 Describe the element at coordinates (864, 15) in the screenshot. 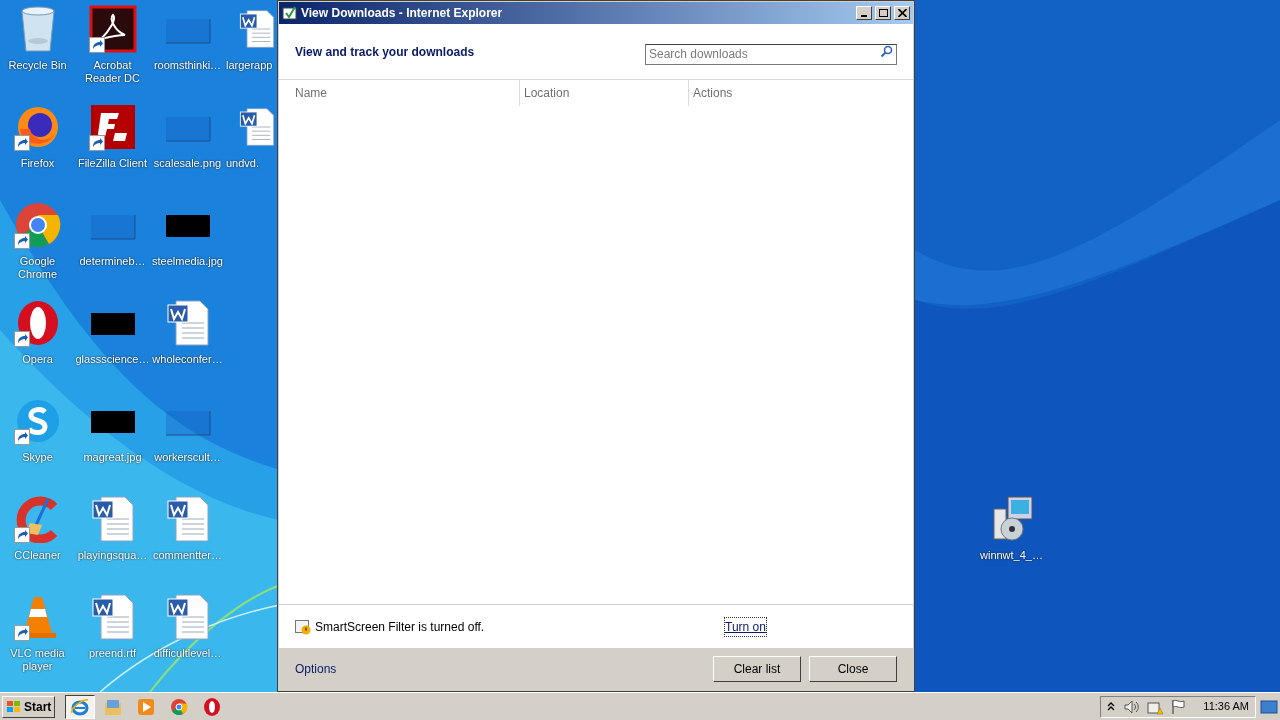

I see `minimize-icon` at that location.